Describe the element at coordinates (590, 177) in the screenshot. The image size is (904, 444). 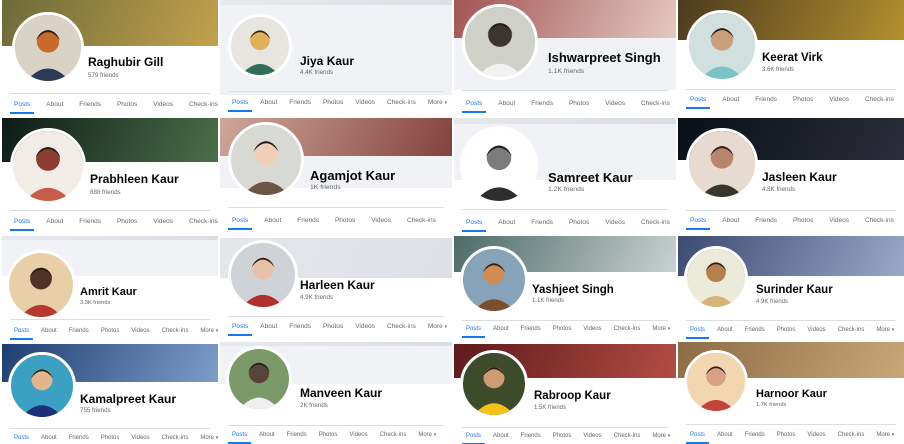
I see `profile-name: Samreet Kaur` at that location.